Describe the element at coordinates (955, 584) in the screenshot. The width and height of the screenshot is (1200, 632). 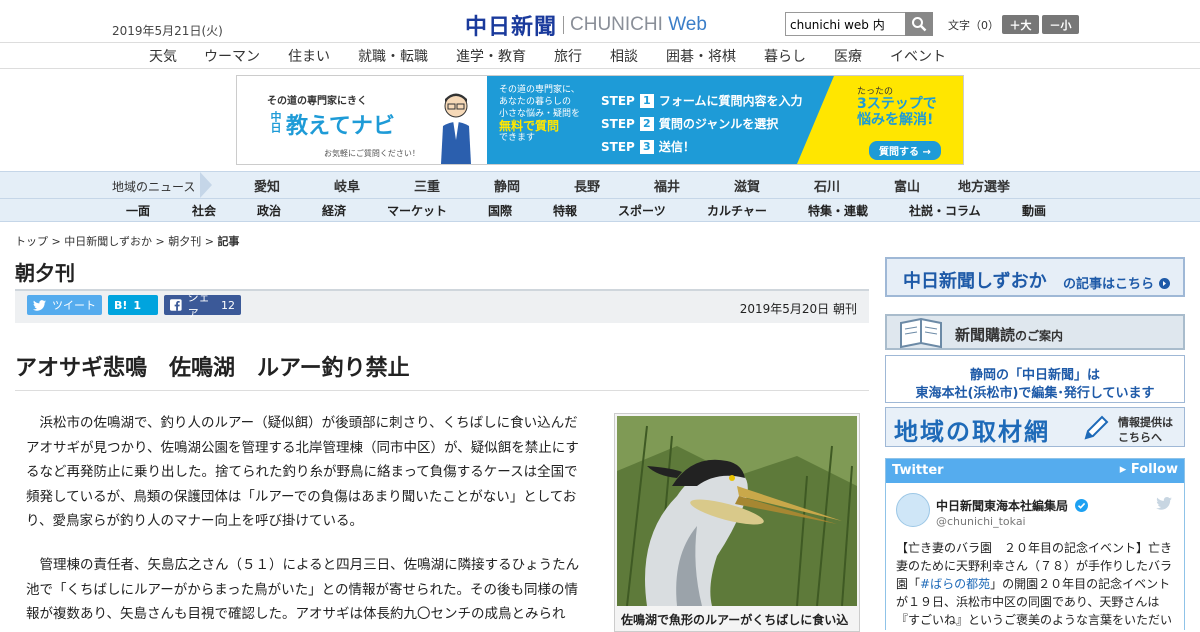
I see `tweet-hashtag: #ばらの都苑` at that location.